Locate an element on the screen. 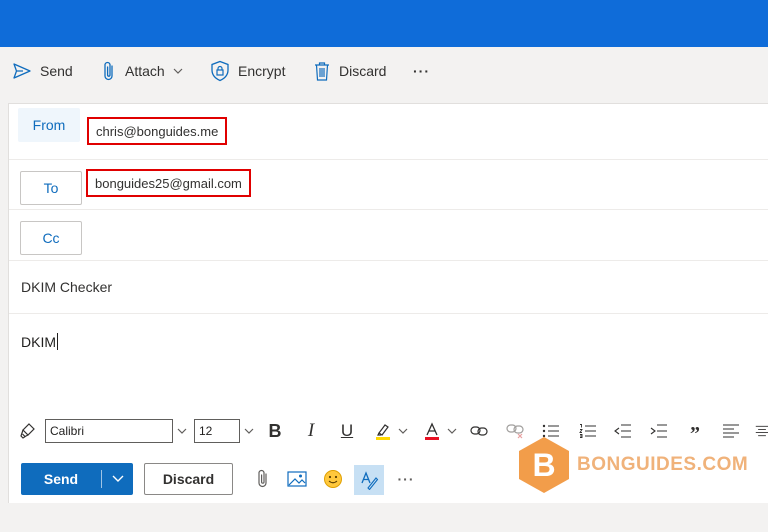 This screenshot has width=768, height=532. to-row: To bonguides25@gmail.com is located at coordinates (388, 185).